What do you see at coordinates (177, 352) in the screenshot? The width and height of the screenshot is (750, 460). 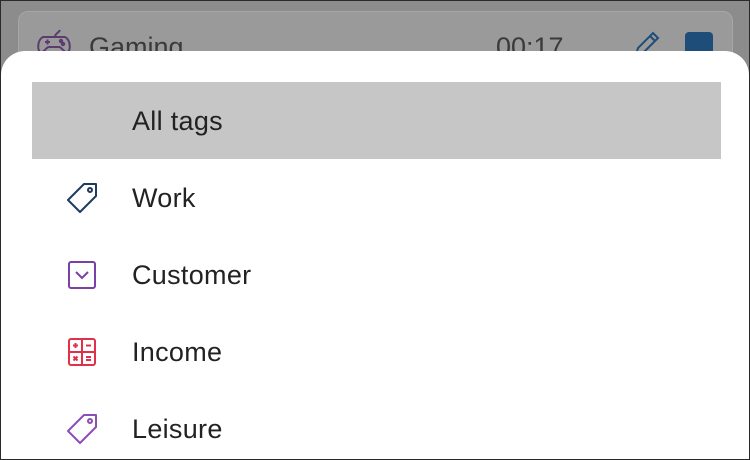 I see `menu-item-label: Income` at bounding box center [177, 352].